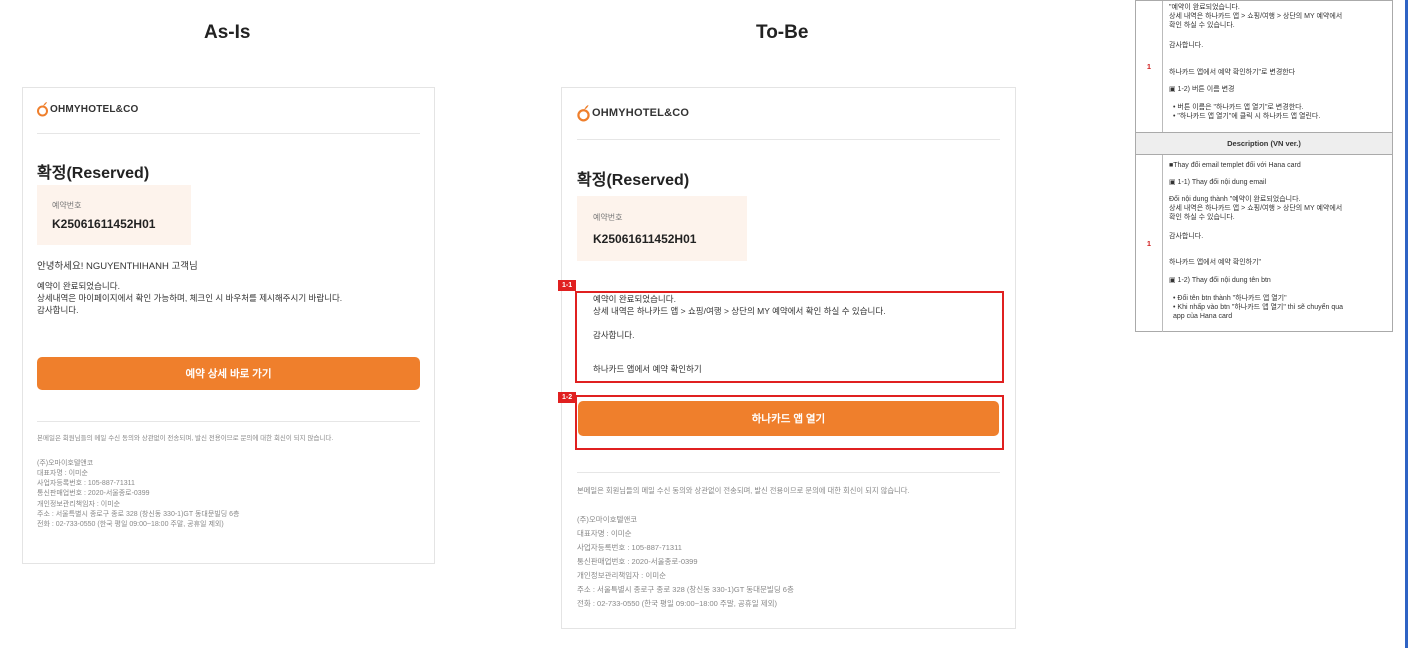 The image size is (1423, 648). I want to click on vn-desc-line: 확인 하실 수 있습니다., so click(1202, 217).